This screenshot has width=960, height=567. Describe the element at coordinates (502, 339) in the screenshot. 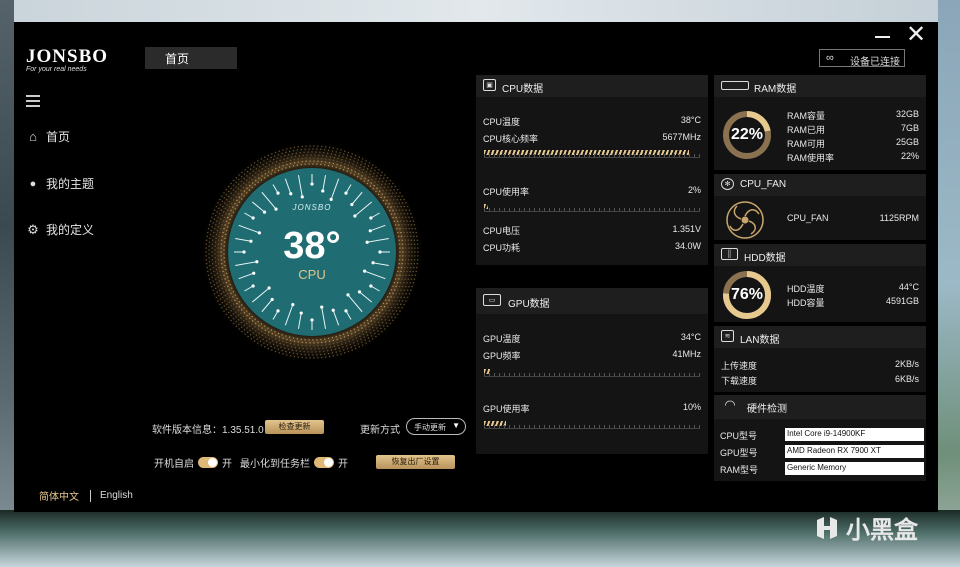

I see `gpu-temp-label: GPU温度` at that location.